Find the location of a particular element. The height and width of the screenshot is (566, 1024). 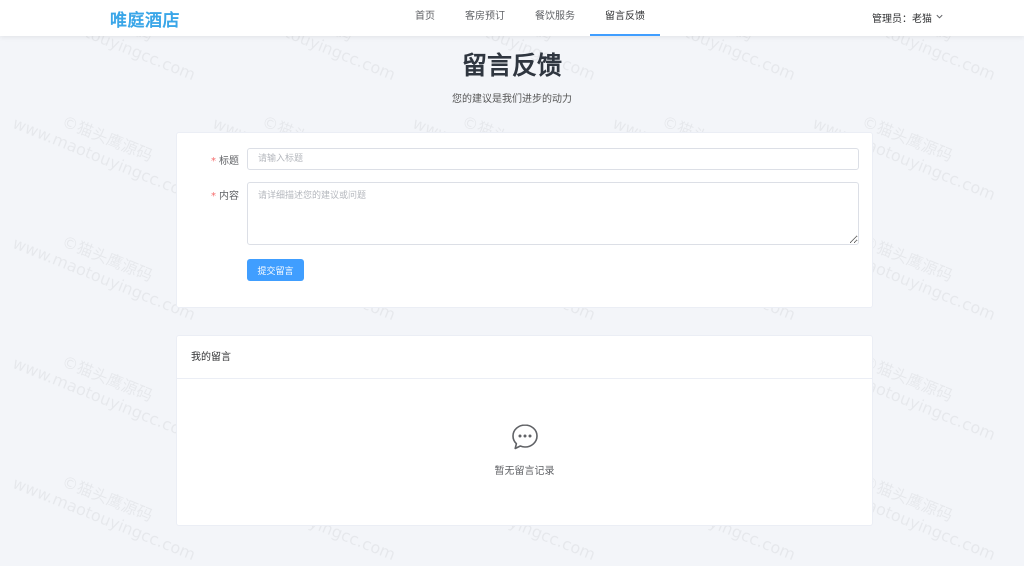

top-navbar: 唯庭酒店 首页 客房预订 餐饮服务 留言反馈 管理员：老猫 is located at coordinates (512, 18).